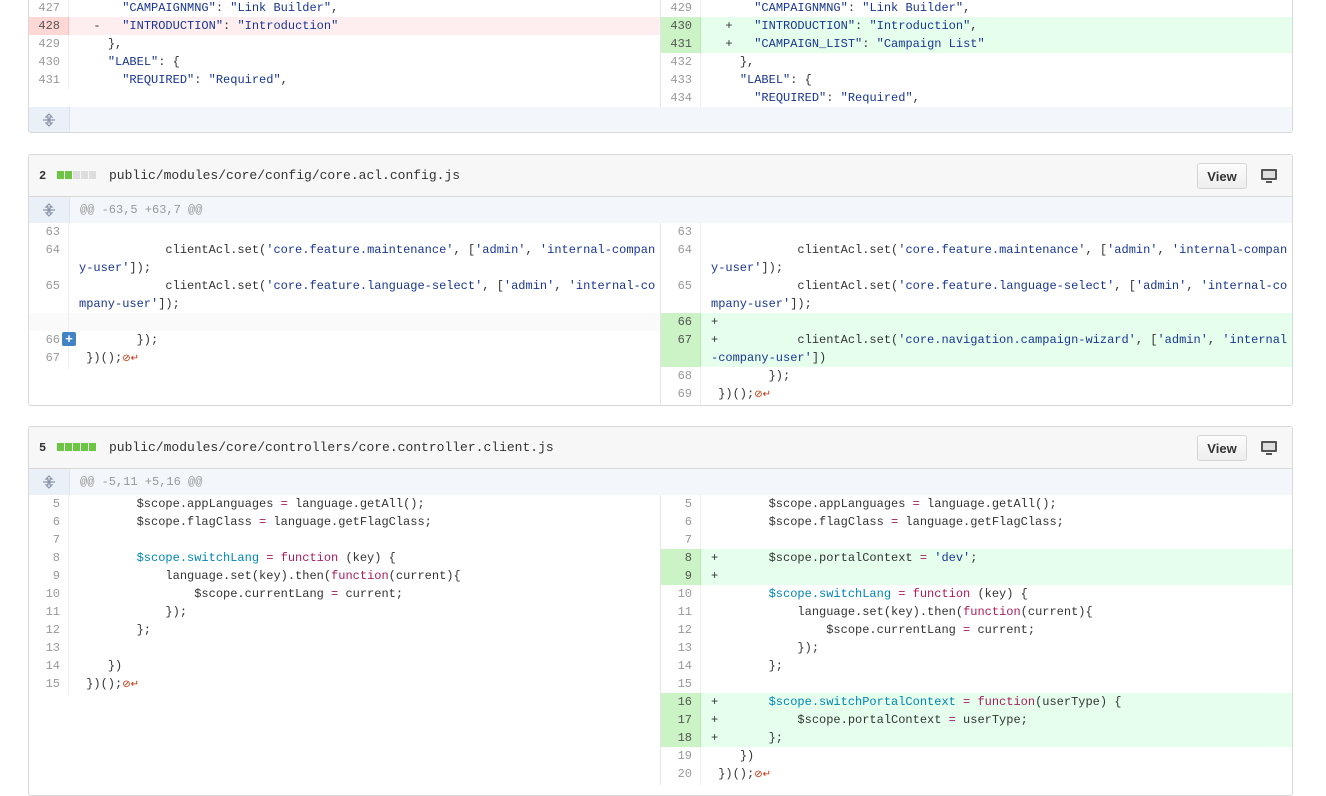 This screenshot has height=796, width=1326. I want to click on line-number: 18, so click(681, 738).